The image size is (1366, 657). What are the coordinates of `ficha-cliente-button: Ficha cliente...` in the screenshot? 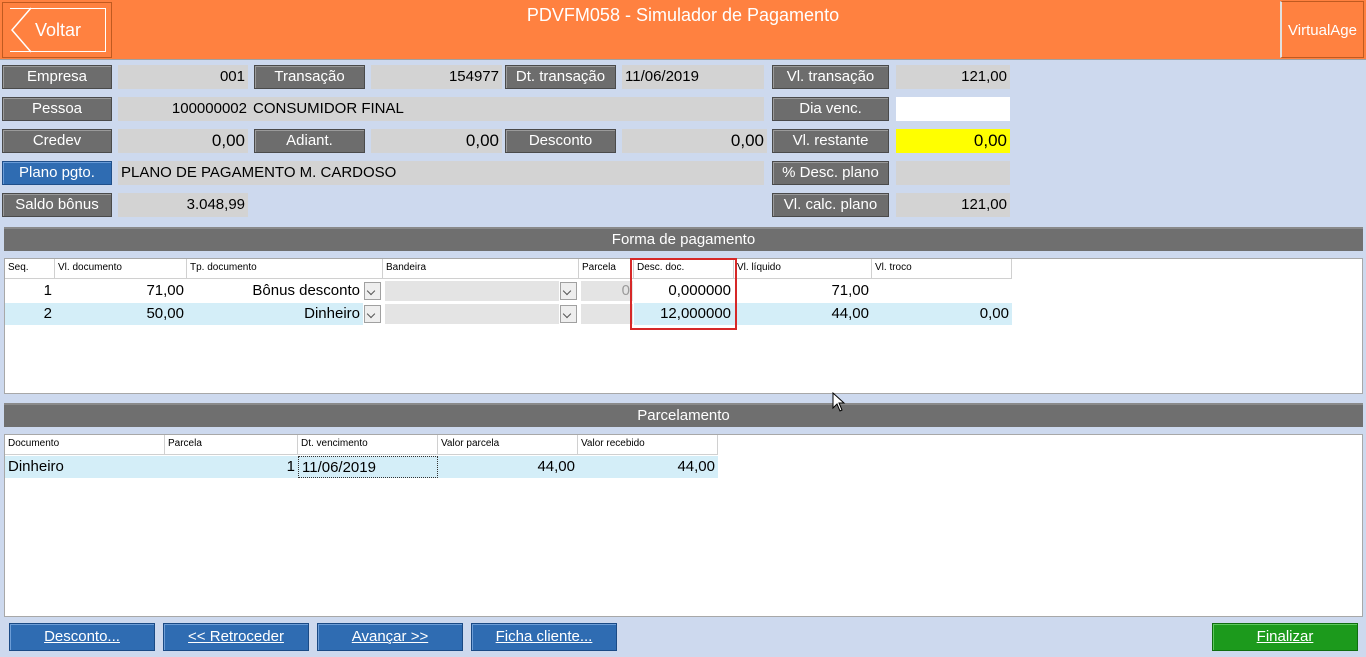 It's located at (544, 637).